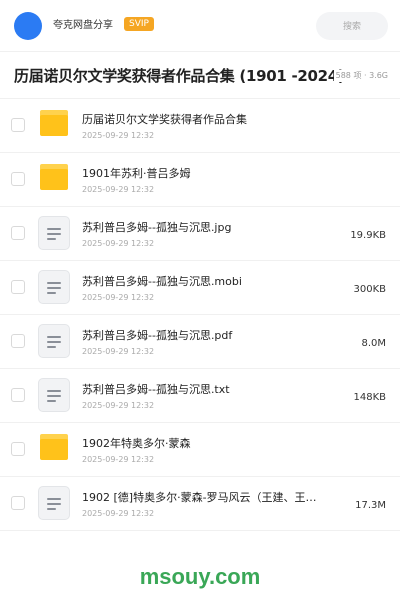 This screenshot has height=600, width=400. Describe the element at coordinates (179, 76) in the screenshot. I see `page-title: 历届诺贝尔文学奖获得者作品合集 (1901 -2024)` at that location.